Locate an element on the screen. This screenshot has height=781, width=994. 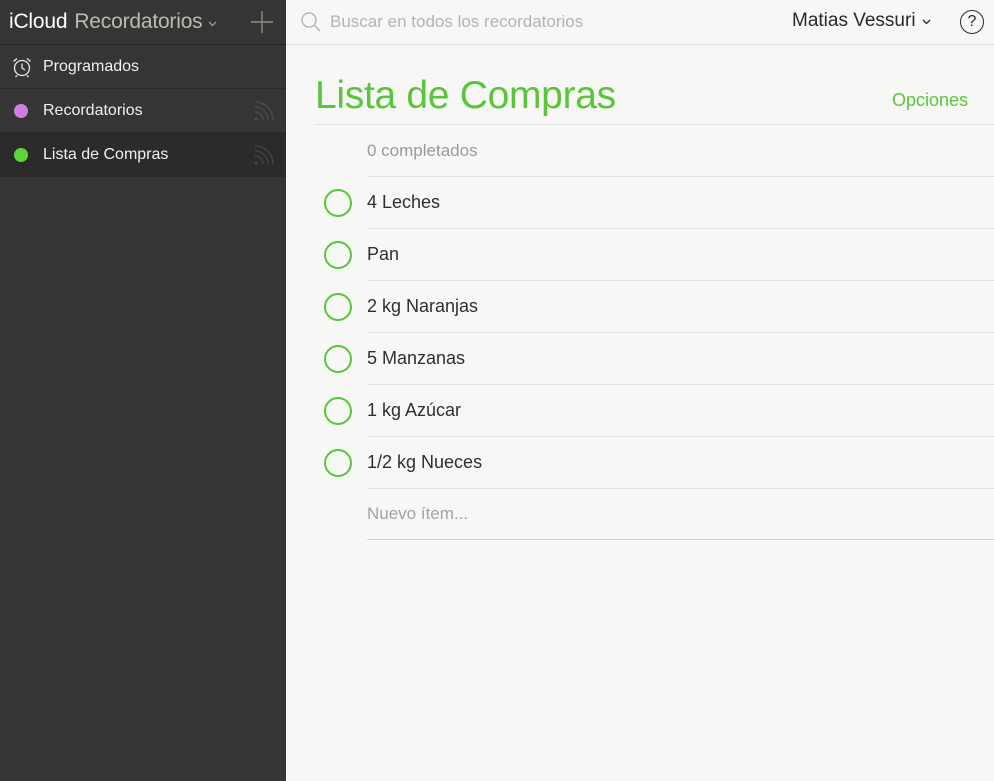
help-button: ? is located at coordinates (972, 22).